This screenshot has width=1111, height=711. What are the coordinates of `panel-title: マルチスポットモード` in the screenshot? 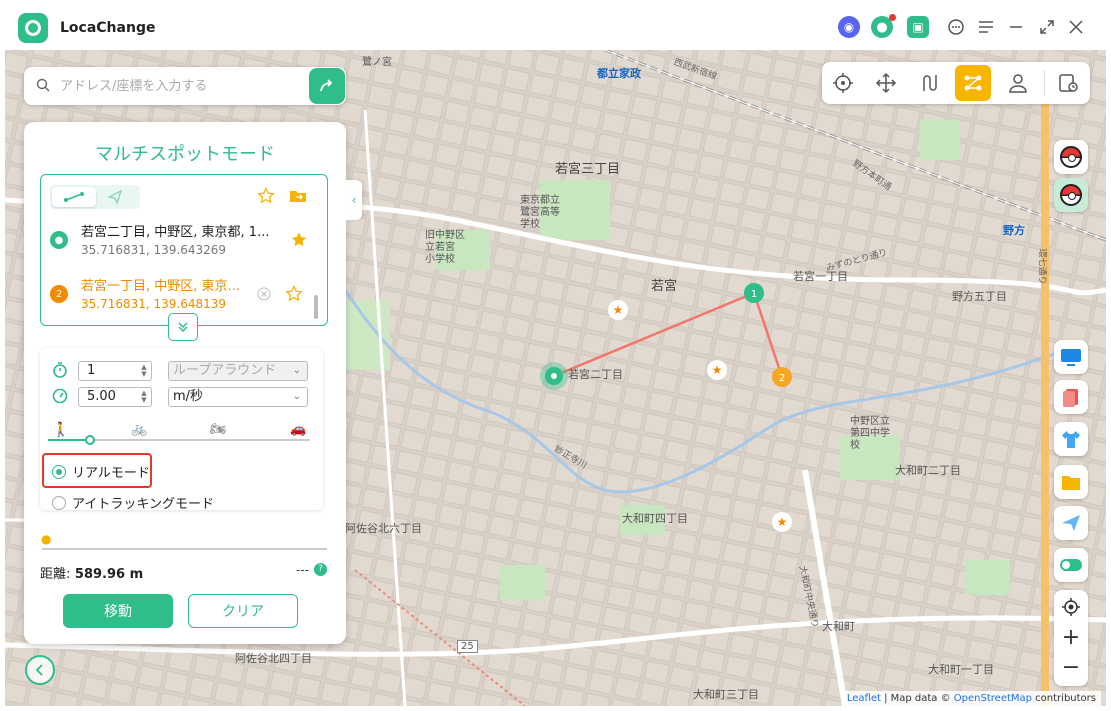 It's located at (185, 154).